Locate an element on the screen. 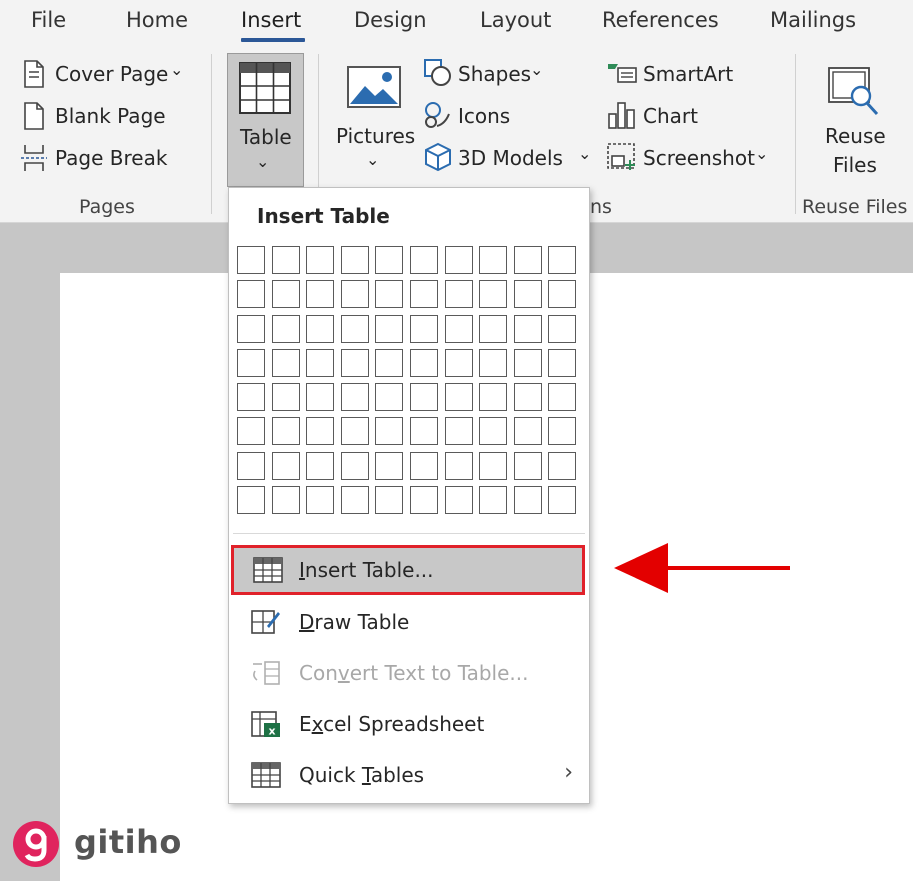 Image resolution: width=913 pixels, height=881 pixels. tab-references: References is located at coordinates (660, 20).